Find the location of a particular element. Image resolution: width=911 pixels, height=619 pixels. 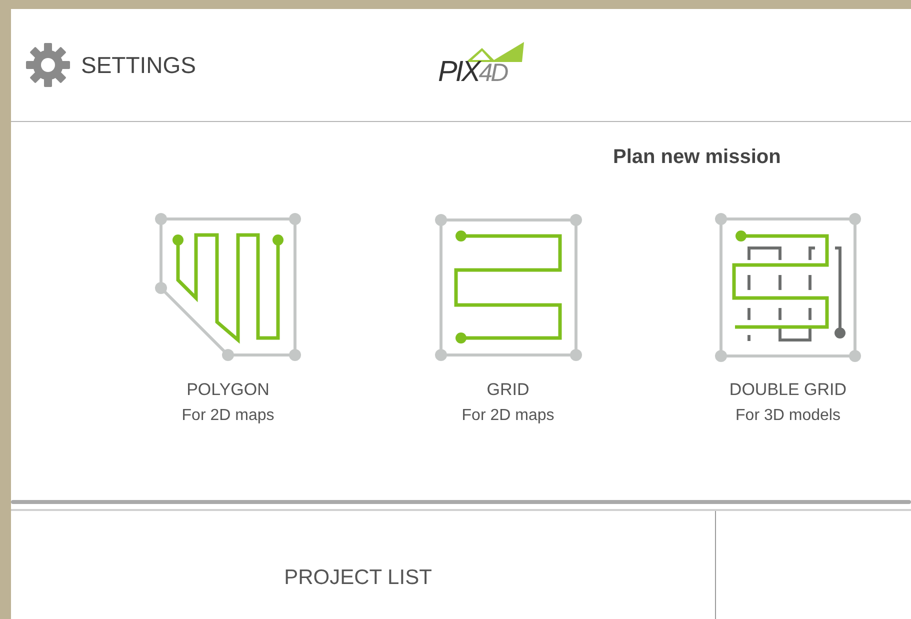

mission-option: DOUBLE GRID For 3D models is located at coordinates (788, 318).